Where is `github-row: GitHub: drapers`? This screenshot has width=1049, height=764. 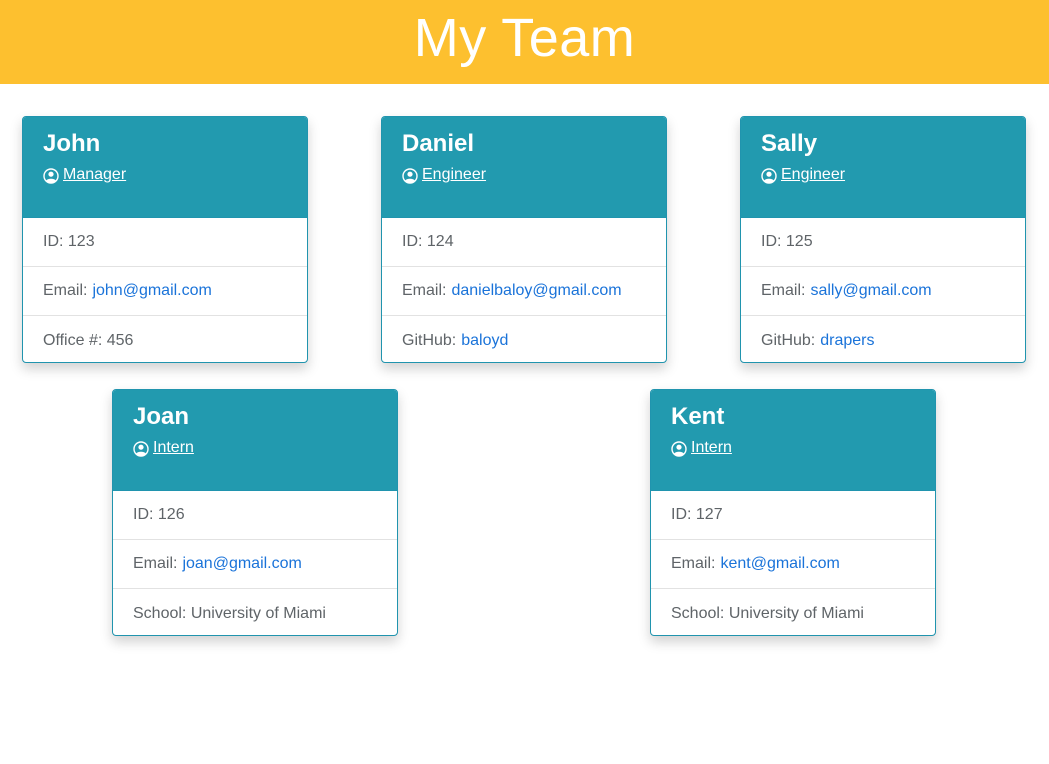
github-row: GitHub: drapers is located at coordinates (883, 339).